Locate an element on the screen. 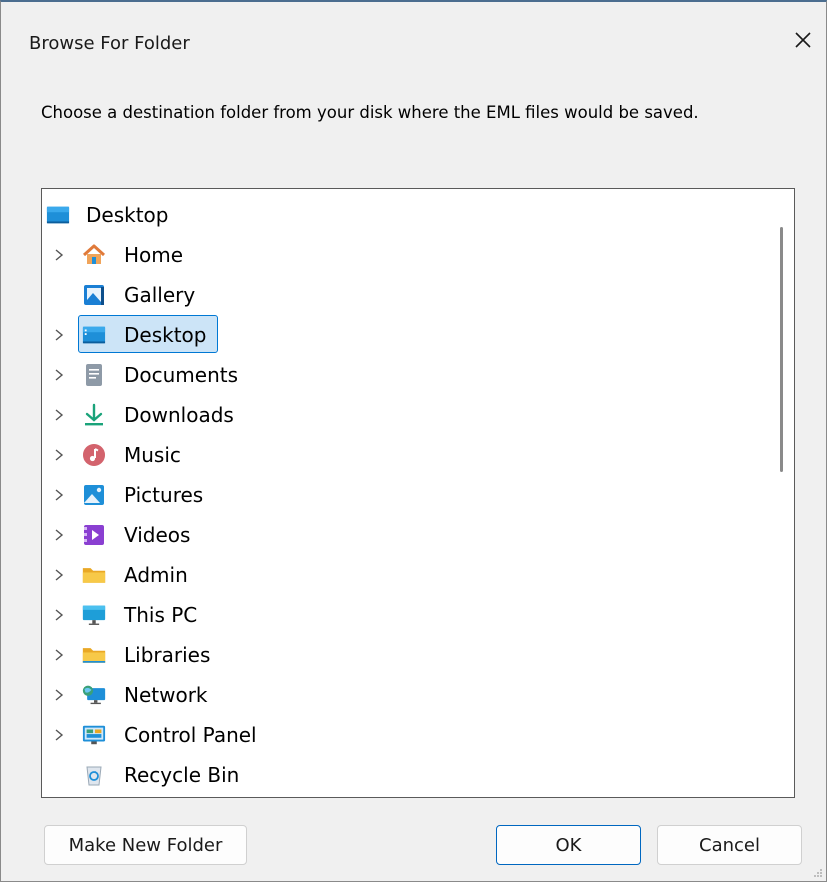 Image resolution: width=827 pixels, height=882 pixels. tree-item-label: Pictures is located at coordinates (164, 495).